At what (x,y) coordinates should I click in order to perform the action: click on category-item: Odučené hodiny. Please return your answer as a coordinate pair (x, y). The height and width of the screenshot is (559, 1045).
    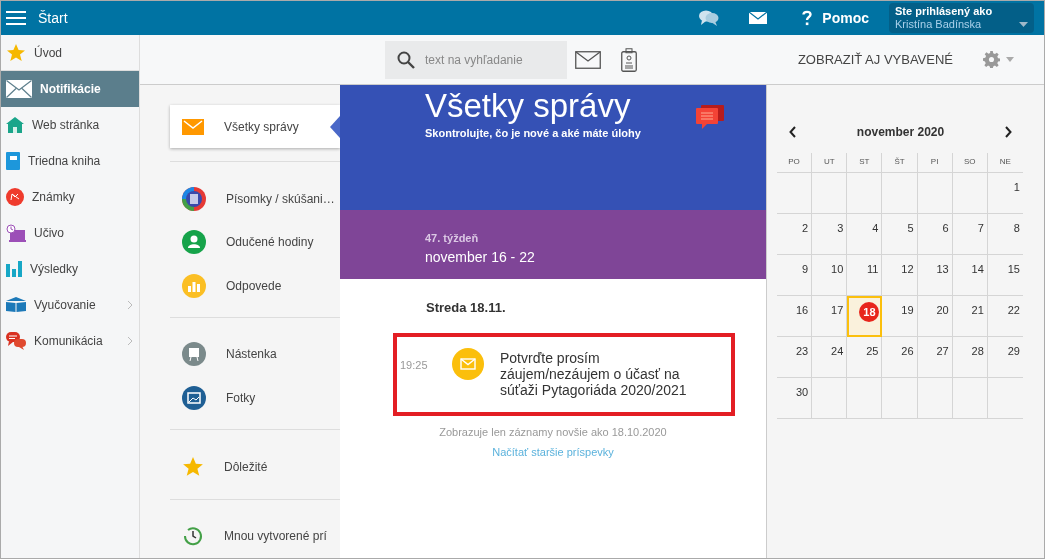
    Looking at the image, I should click on (255, 242).